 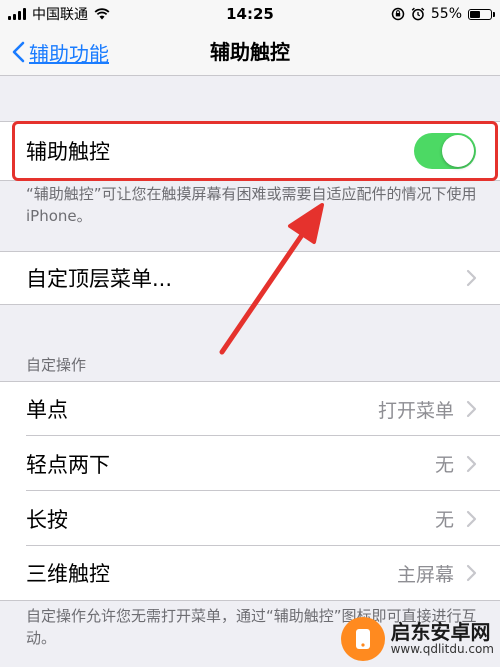 I want to click on action-label: 三维触控, so click(x=68, y=574).